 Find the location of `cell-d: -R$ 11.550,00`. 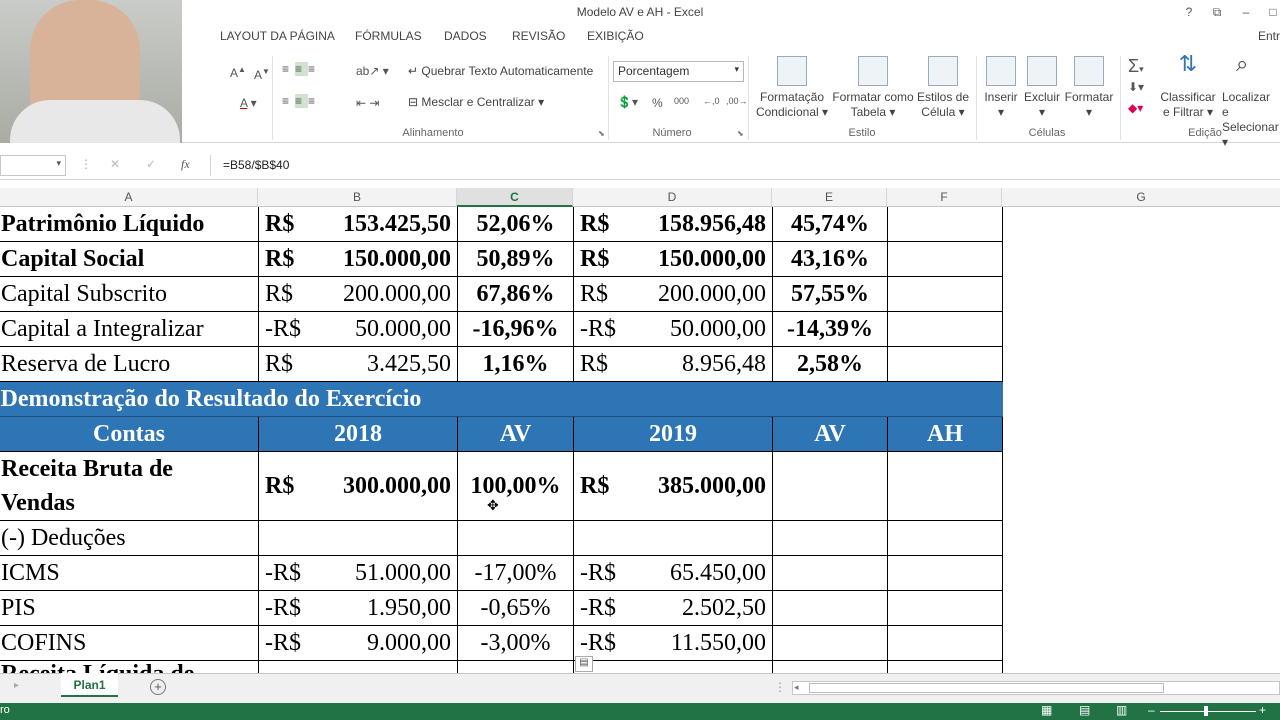

cell-d: -R$ 11.550,00 is located at coordinates (673, 643).